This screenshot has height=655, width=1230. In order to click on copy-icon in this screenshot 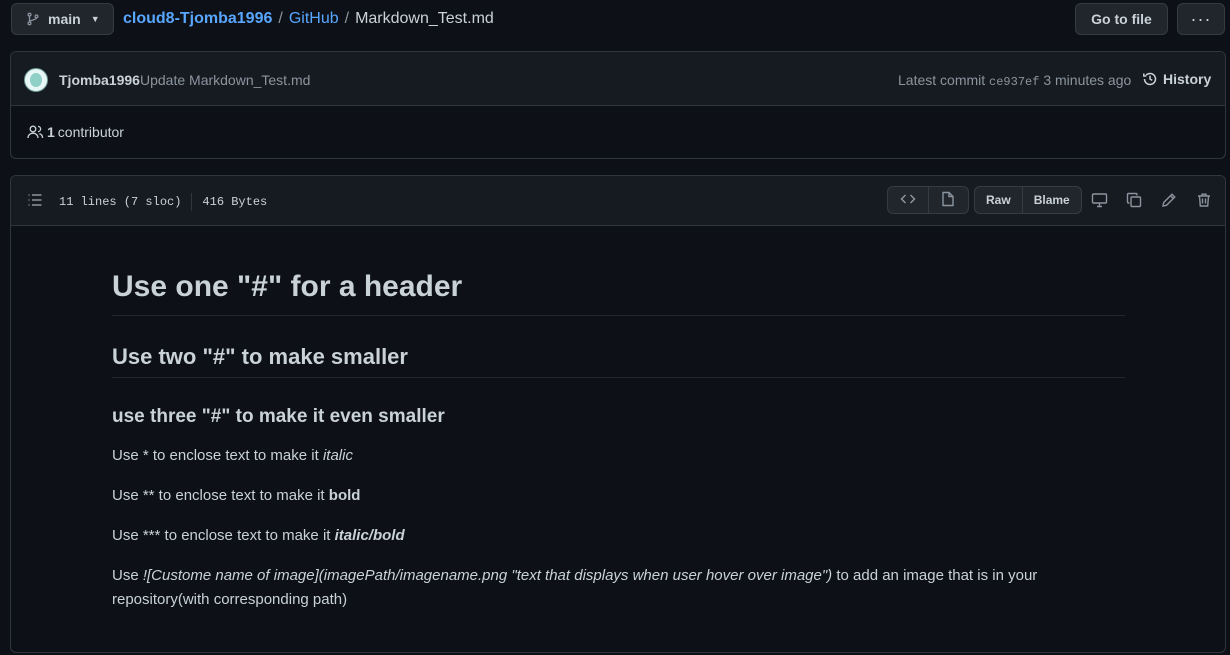, I will do `click(1134, 201)`.